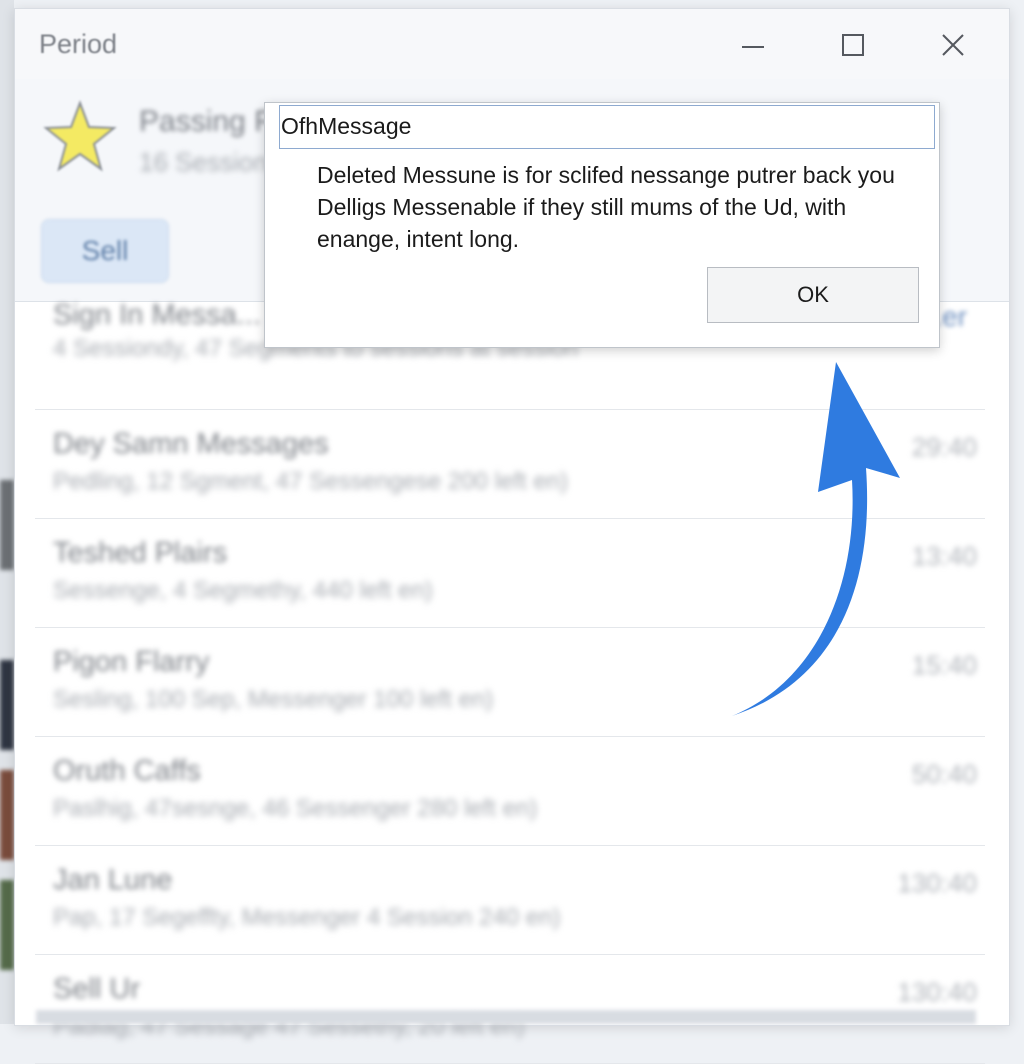 The image size is (1024, 1064). What do you see at coordinates (944, 447) in the screenshot?
I see `item-time: 29:40` at bounding box center [944, 447].